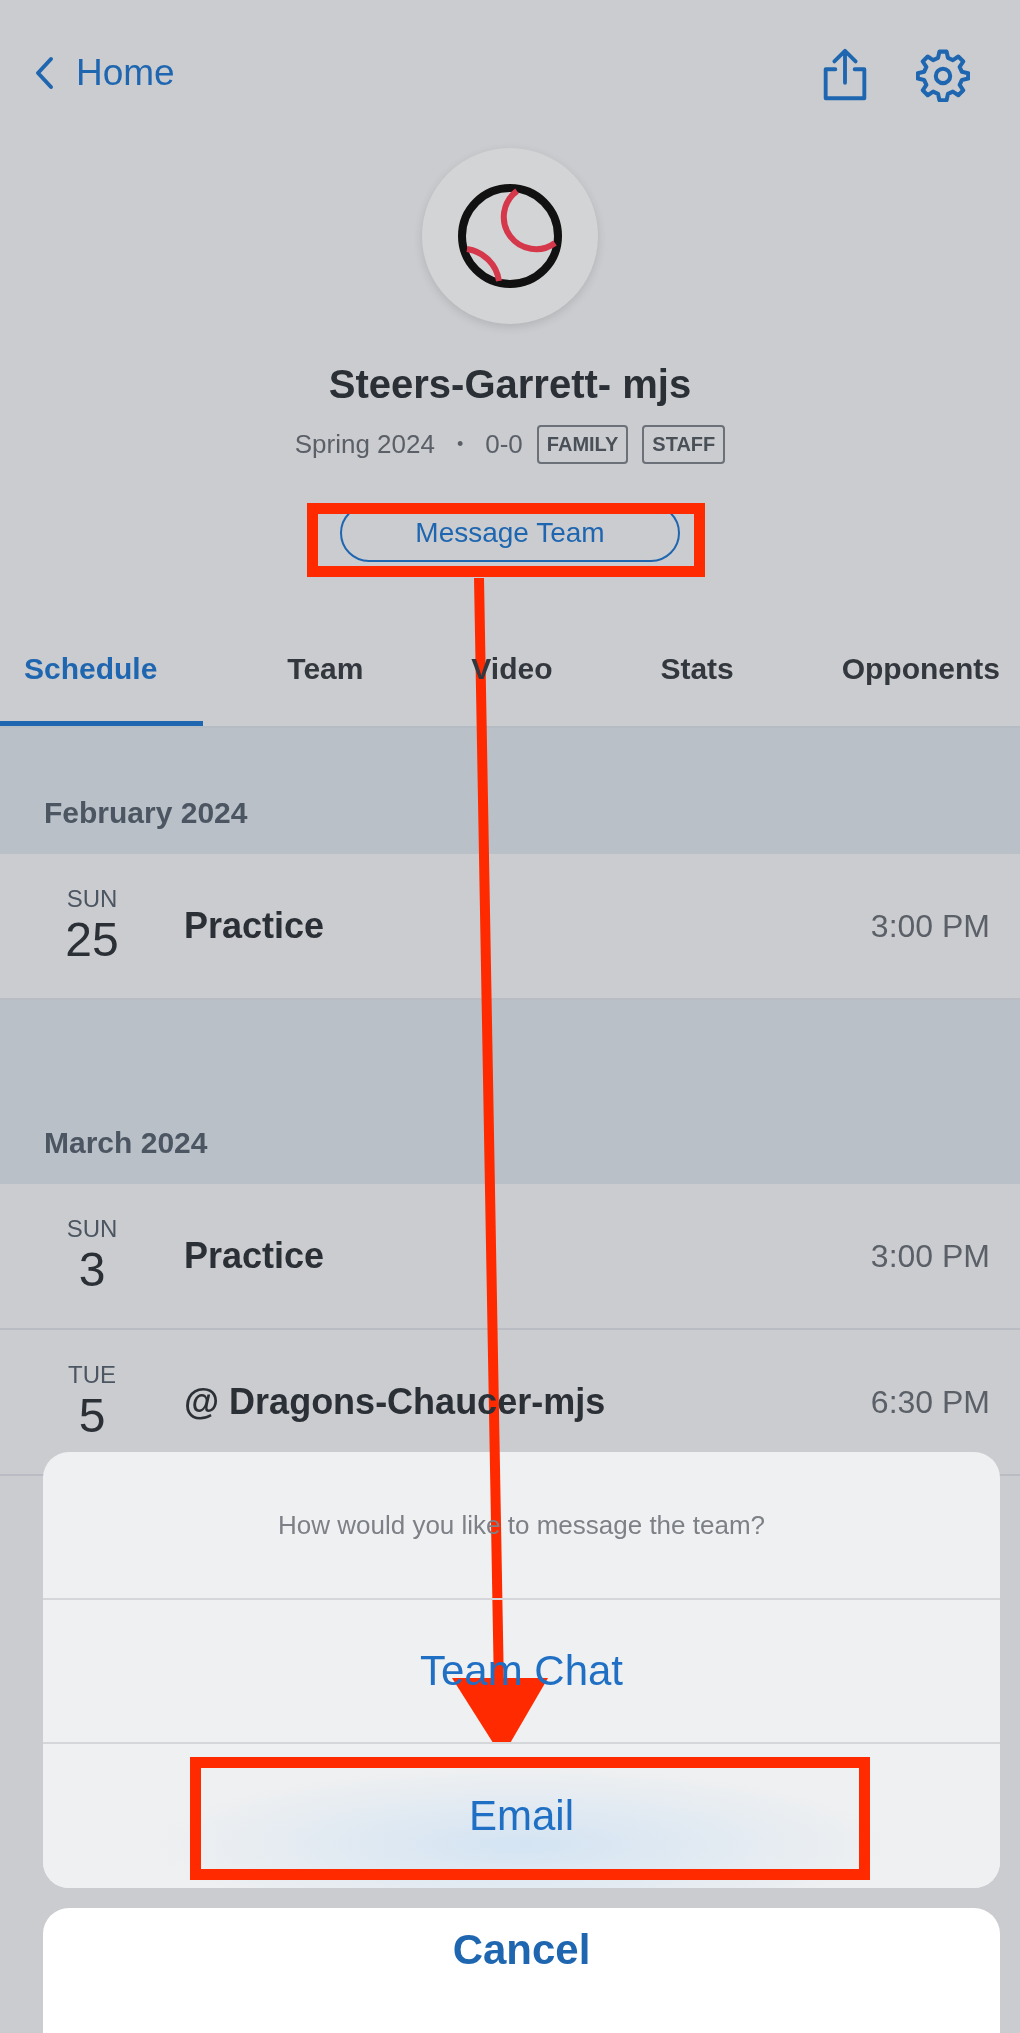 The width and height of the screenshot is (1020, 2033). I want to click on role-tag: FAMILY, so click(582, 444).